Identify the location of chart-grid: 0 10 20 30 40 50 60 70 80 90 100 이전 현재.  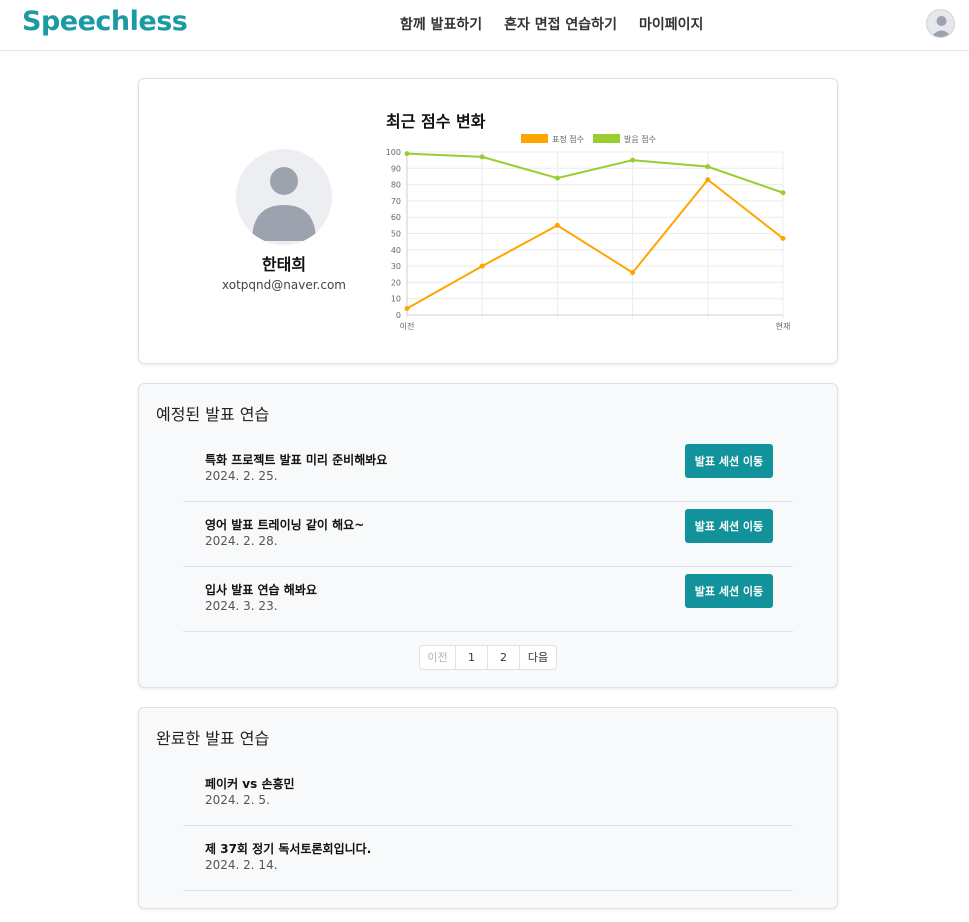
(588, 239).